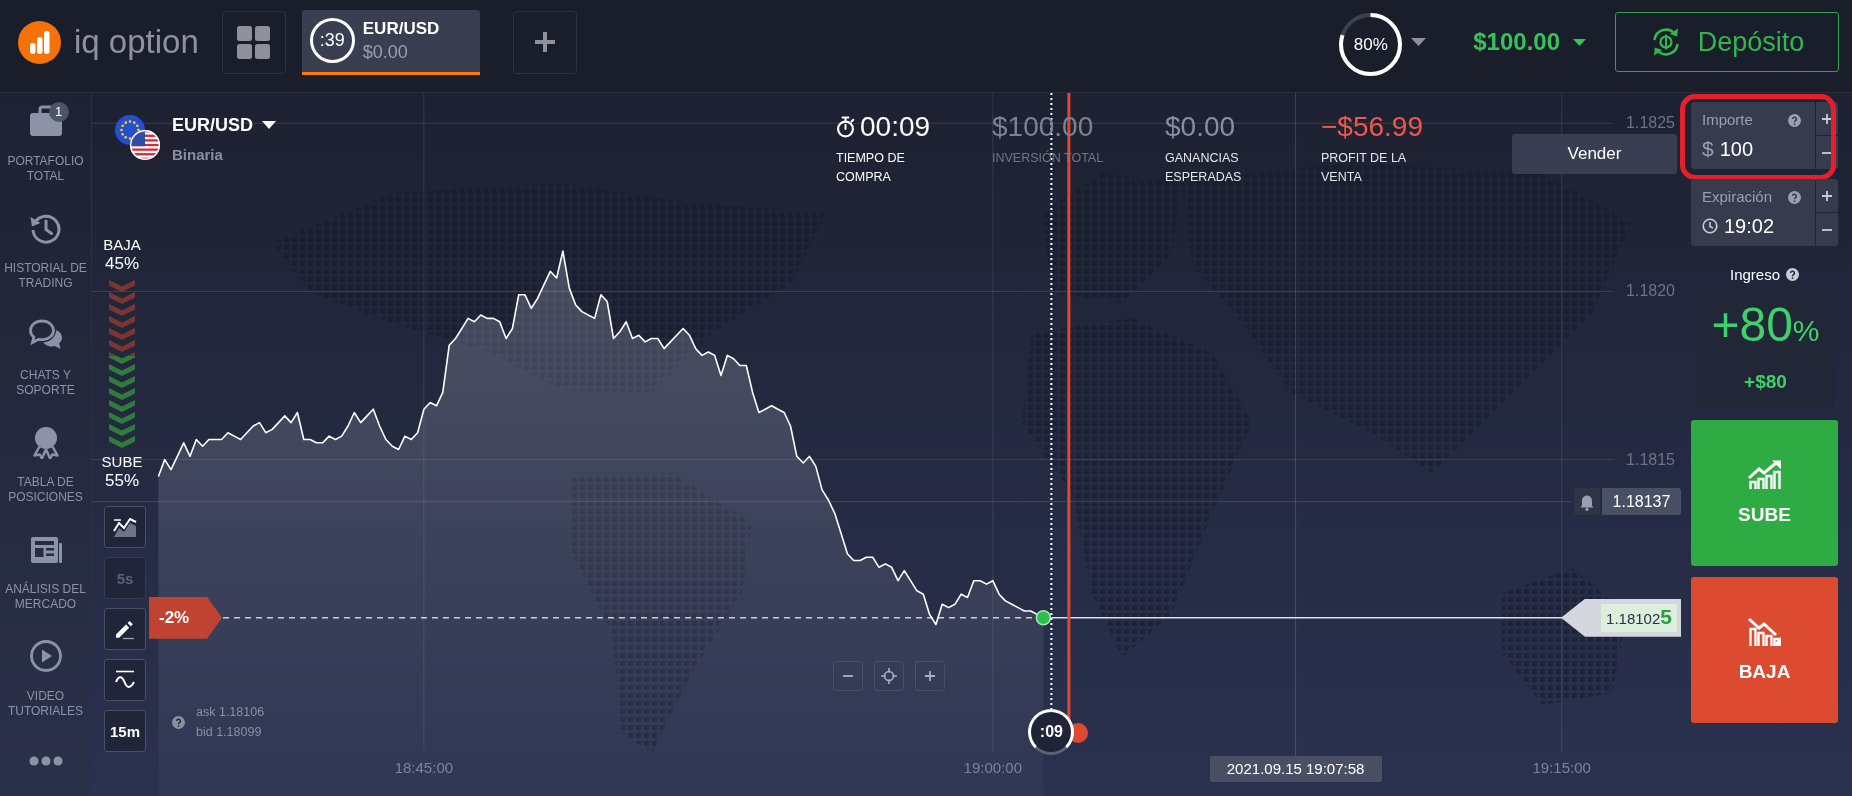 The width and height of the screenshot is (1852, 796). Describe the element at coordinates (197, 155) in the screenshot. I see `asset-type-label: Binaria` at that location.